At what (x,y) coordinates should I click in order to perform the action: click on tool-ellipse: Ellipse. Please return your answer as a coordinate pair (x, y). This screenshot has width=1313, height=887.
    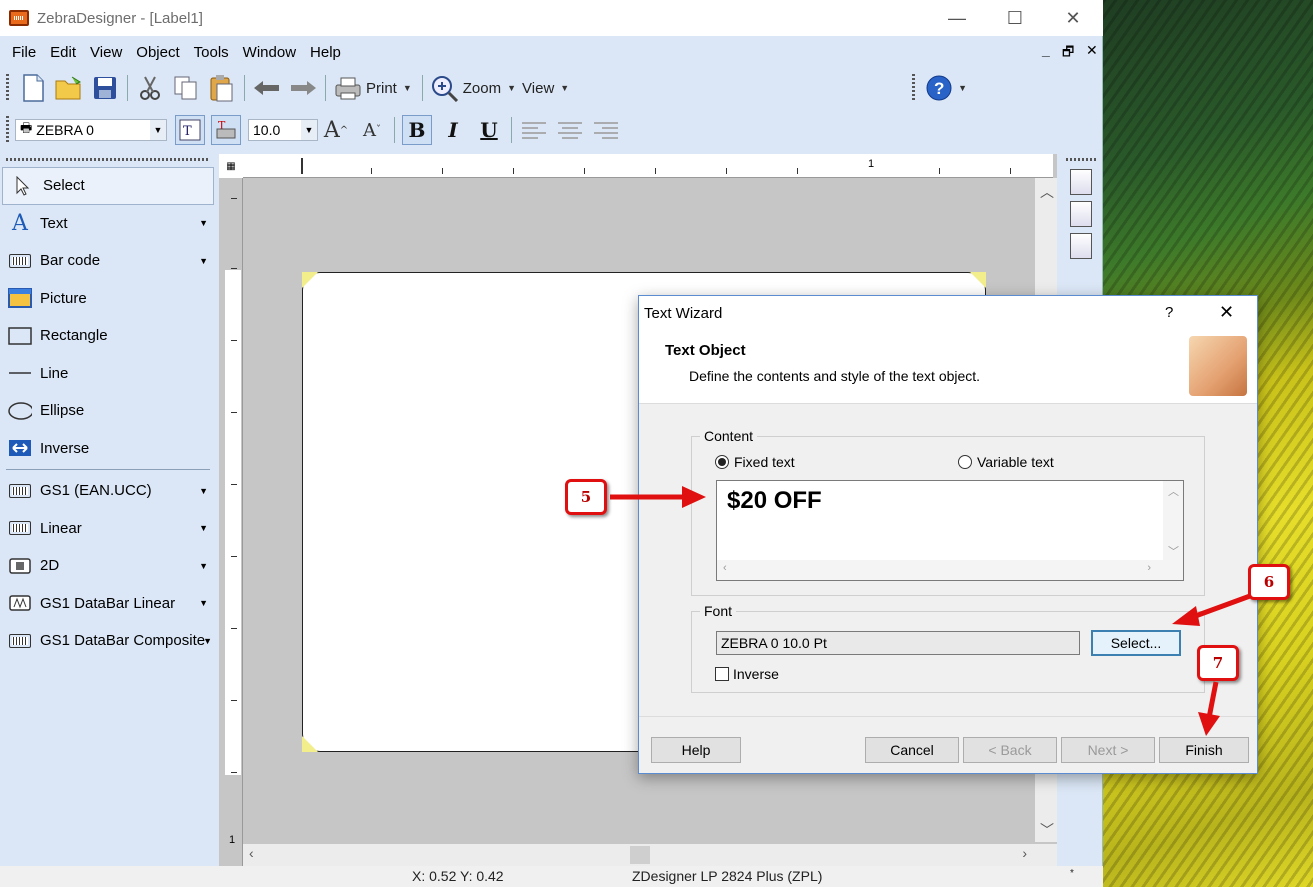
    Looking at the image, I should click on (108, 411).